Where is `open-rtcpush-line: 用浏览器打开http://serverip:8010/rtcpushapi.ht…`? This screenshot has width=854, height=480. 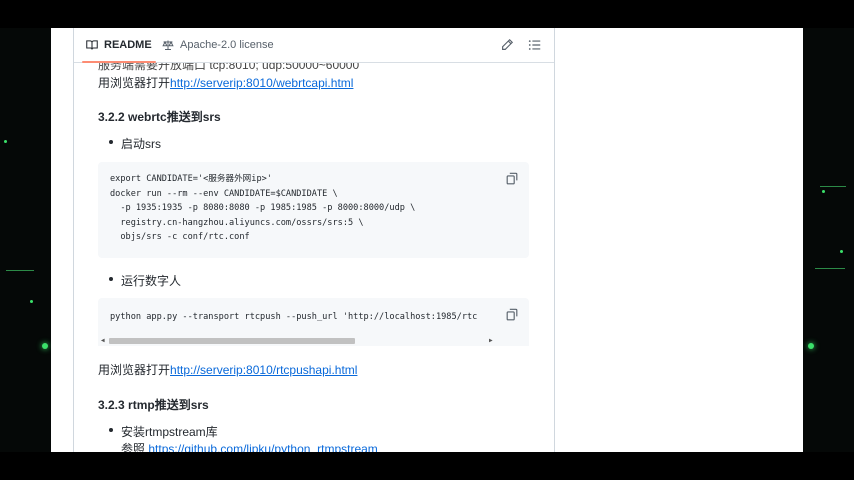
open-rtcpush-line: 用浏览器打开http://serverip:8010/rtcpushapi.ht… is located at coordinates (227, 369).